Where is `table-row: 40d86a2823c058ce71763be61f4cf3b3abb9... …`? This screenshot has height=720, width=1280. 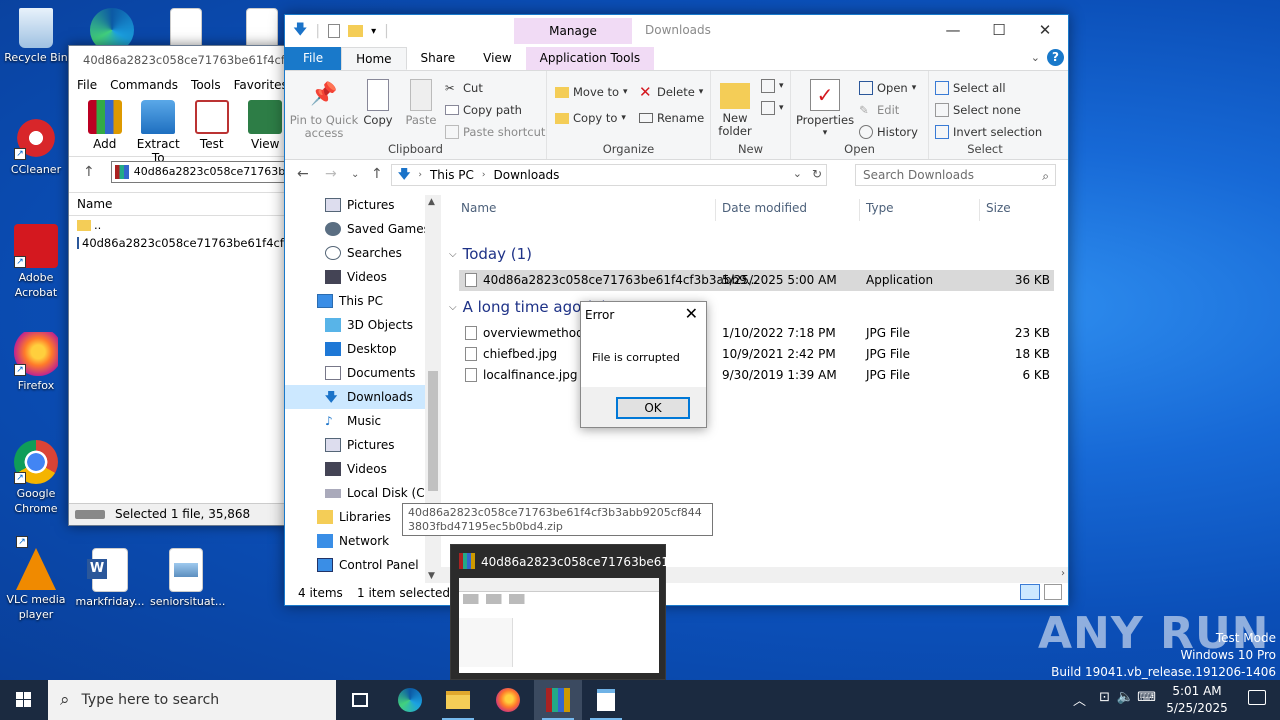 table-row: 40d86a2823c058ce71763be61f4cf3b3abb9... … is located at coordinates (756, 280).